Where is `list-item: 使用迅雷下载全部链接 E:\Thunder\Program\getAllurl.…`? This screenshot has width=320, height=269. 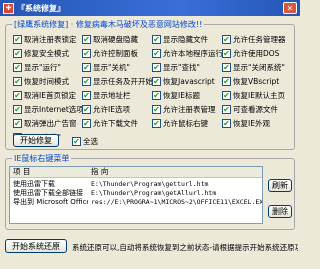
list-item: 使用迅雷下载全部链接 E:\Thunder\Program\getAllurl.… is located at coordinates (136, 193).